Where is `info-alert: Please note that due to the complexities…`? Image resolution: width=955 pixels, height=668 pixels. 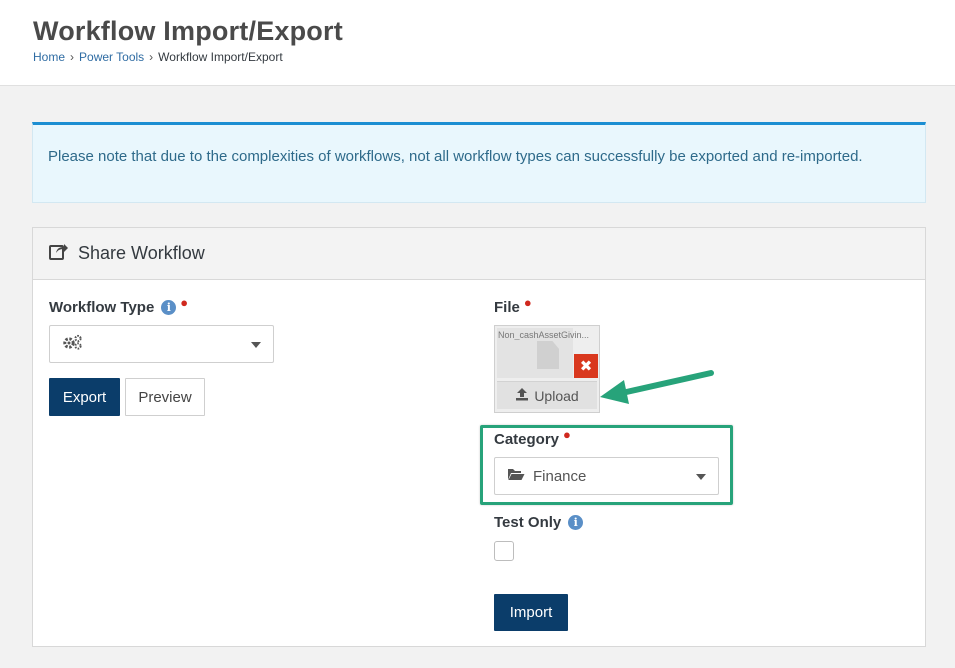 info-alert: Please note that due to the complexities… is located at coordinates (479, 162).